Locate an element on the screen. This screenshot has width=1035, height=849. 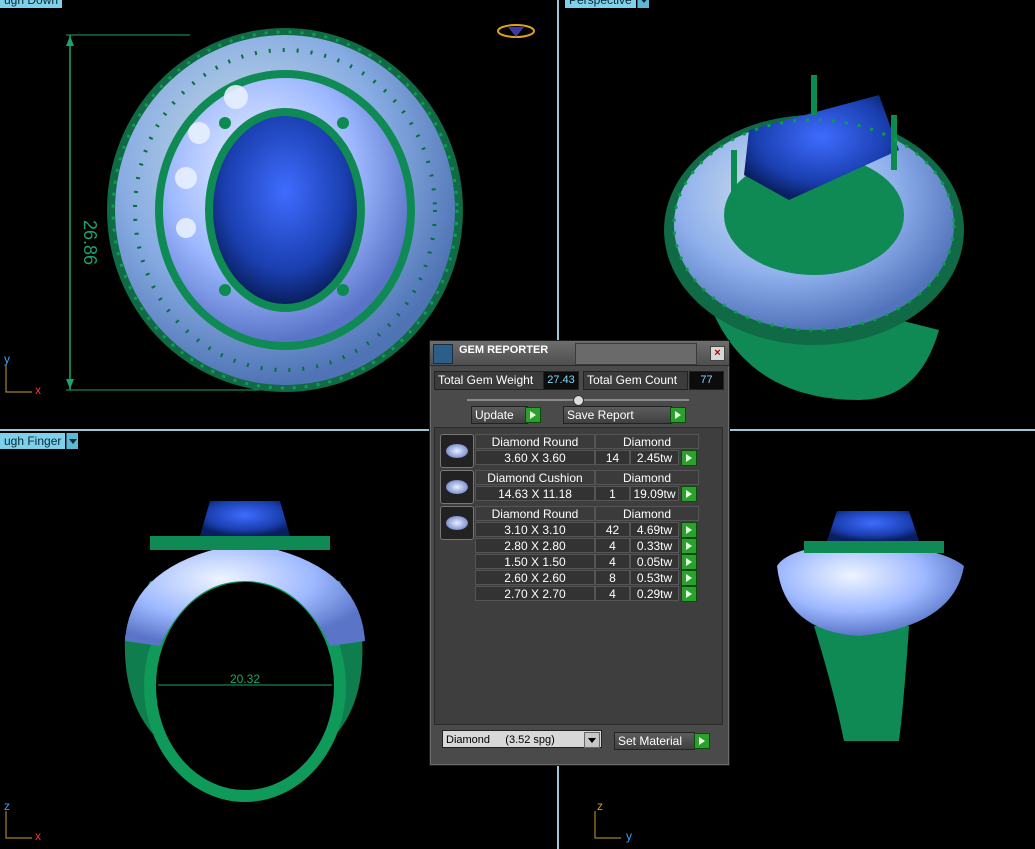
close-icon: × is located at coordinates (717, 353).